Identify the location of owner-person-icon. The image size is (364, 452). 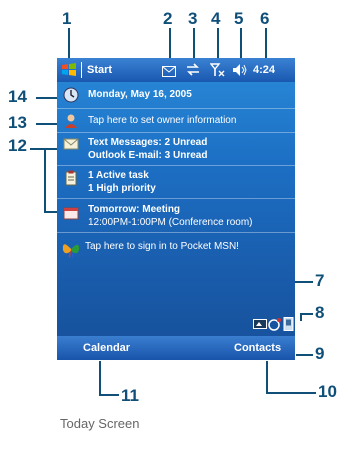
(71, 121).